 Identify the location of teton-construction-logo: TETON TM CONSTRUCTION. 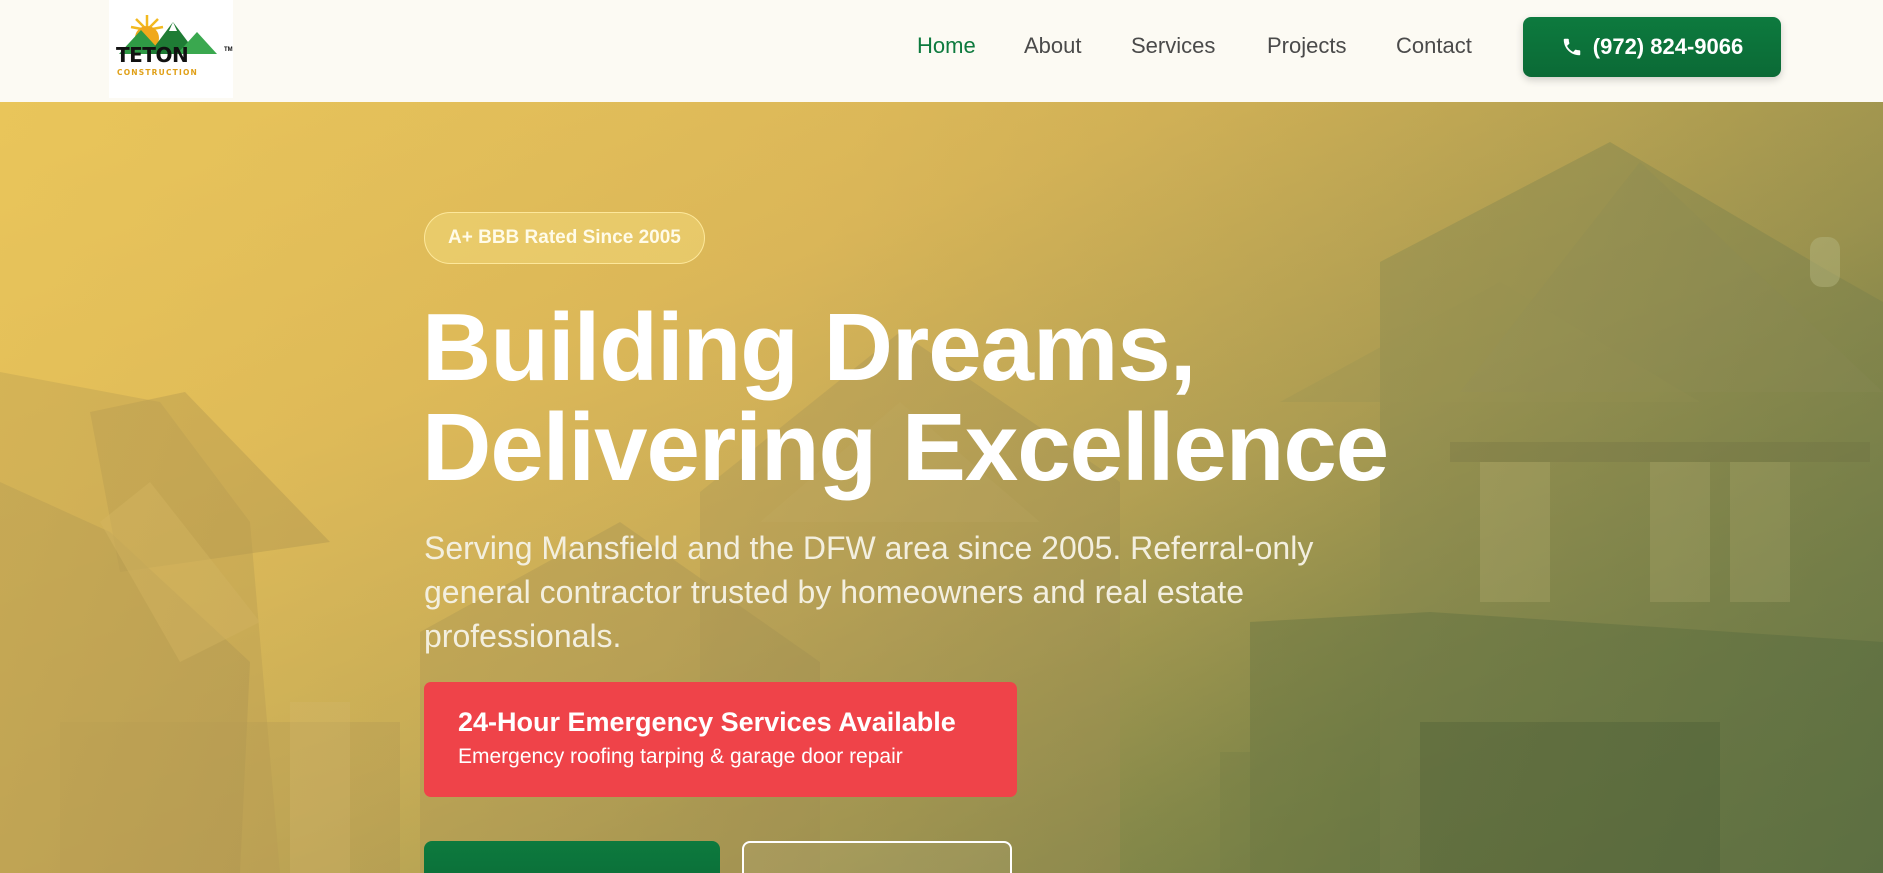
(171, 49).